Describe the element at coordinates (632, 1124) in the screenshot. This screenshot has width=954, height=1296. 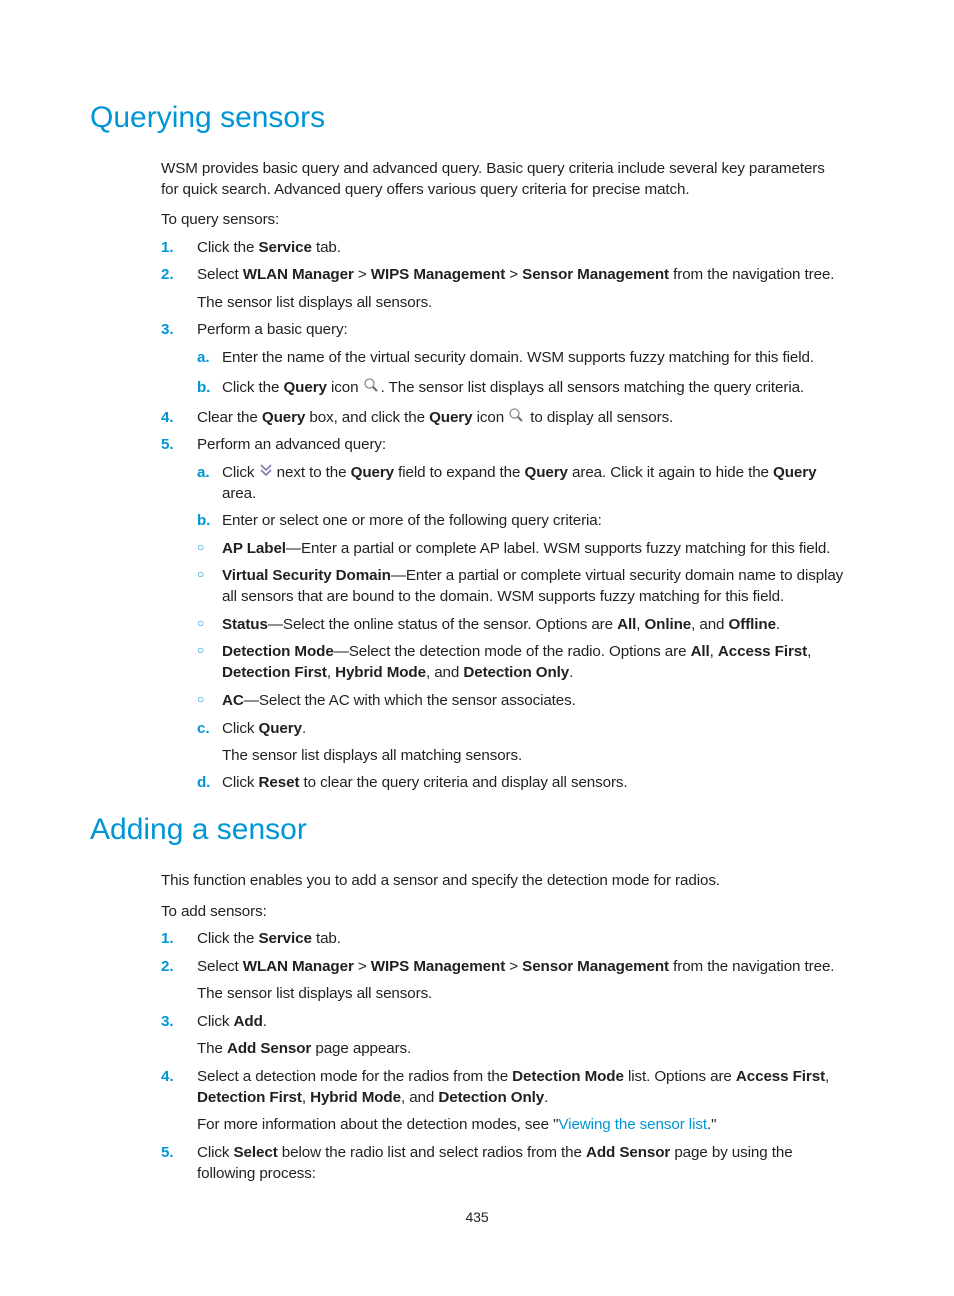
I see `link-viewing-sensor-list: Viewing the sensor list` at that location.